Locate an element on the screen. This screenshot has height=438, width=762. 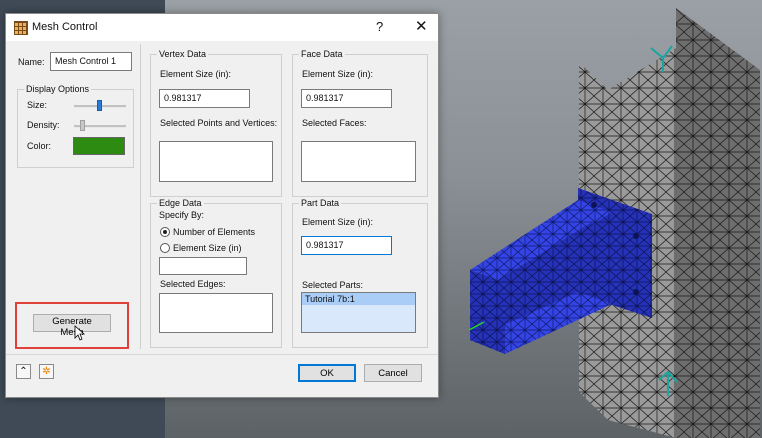
ok-button: OK is located at coordinates (327, 373).